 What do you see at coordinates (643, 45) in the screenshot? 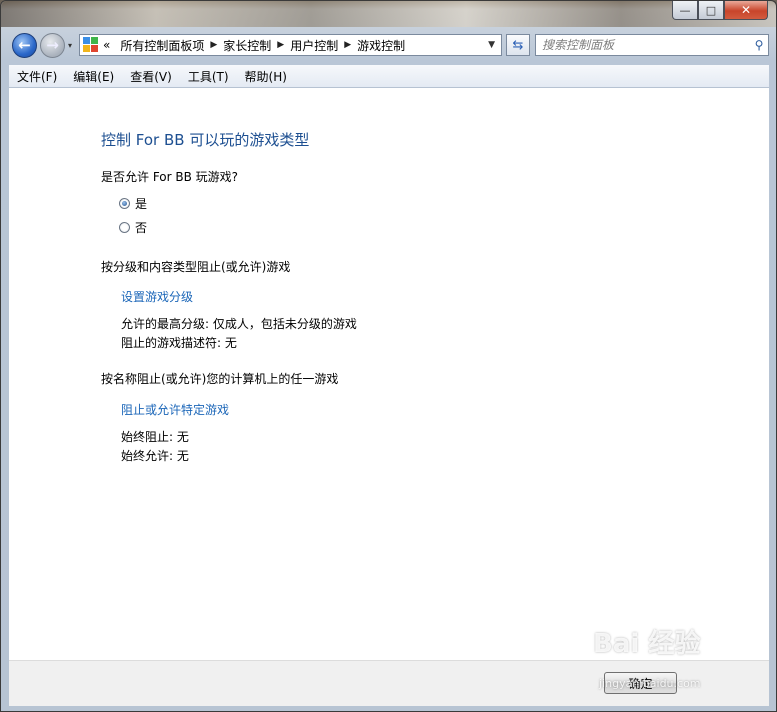
I see `search-input` at bounding box center [643, 45].